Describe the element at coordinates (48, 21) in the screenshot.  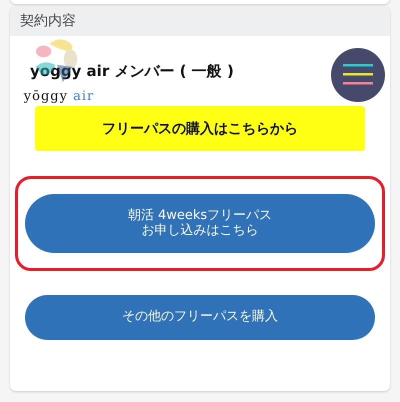
I see `section-title: 契約内容` at that location.